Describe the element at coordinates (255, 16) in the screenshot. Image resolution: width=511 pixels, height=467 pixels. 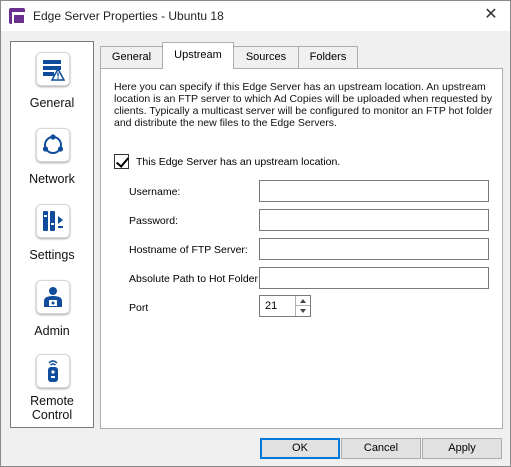
I see `title-bar: Edge Server Properties - Ubuntu 18 ✕` at that location.